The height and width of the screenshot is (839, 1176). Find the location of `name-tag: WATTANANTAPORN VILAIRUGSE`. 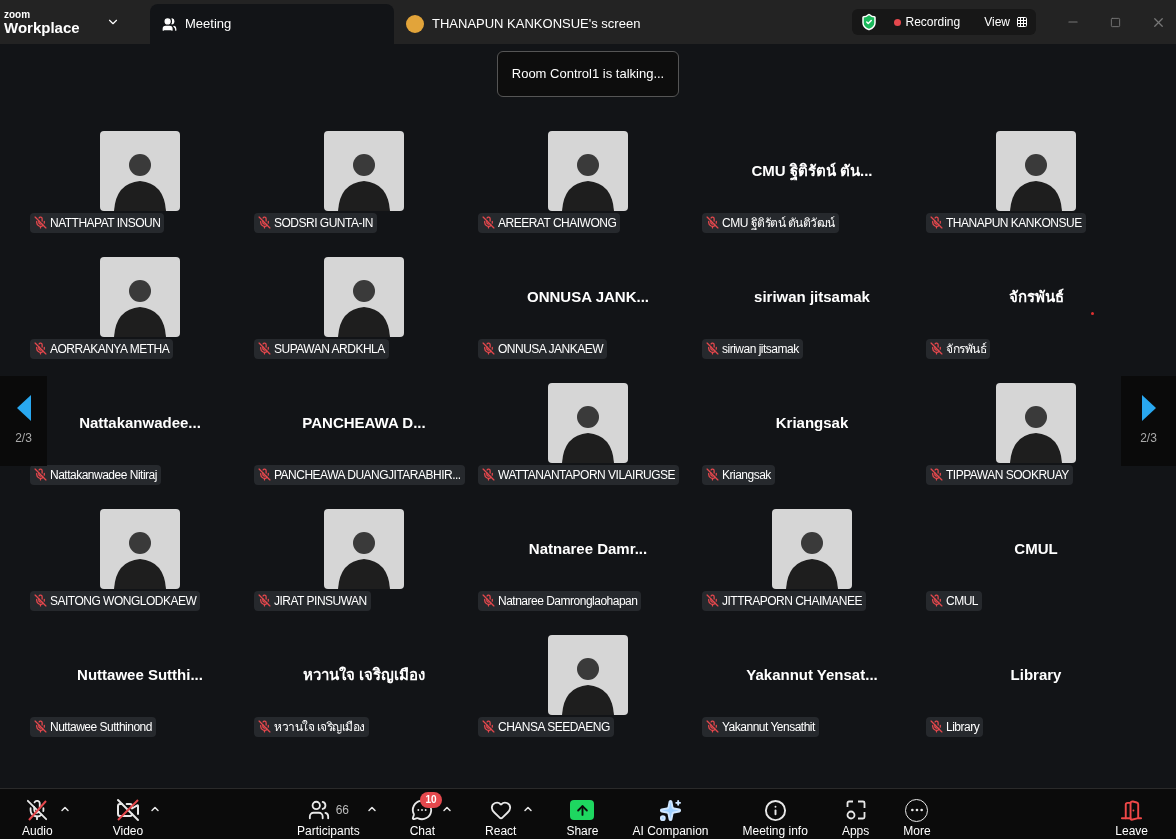

name-tag: WATTANANTAPORN VILAIRUGSE is located at coordinates (579, 474).